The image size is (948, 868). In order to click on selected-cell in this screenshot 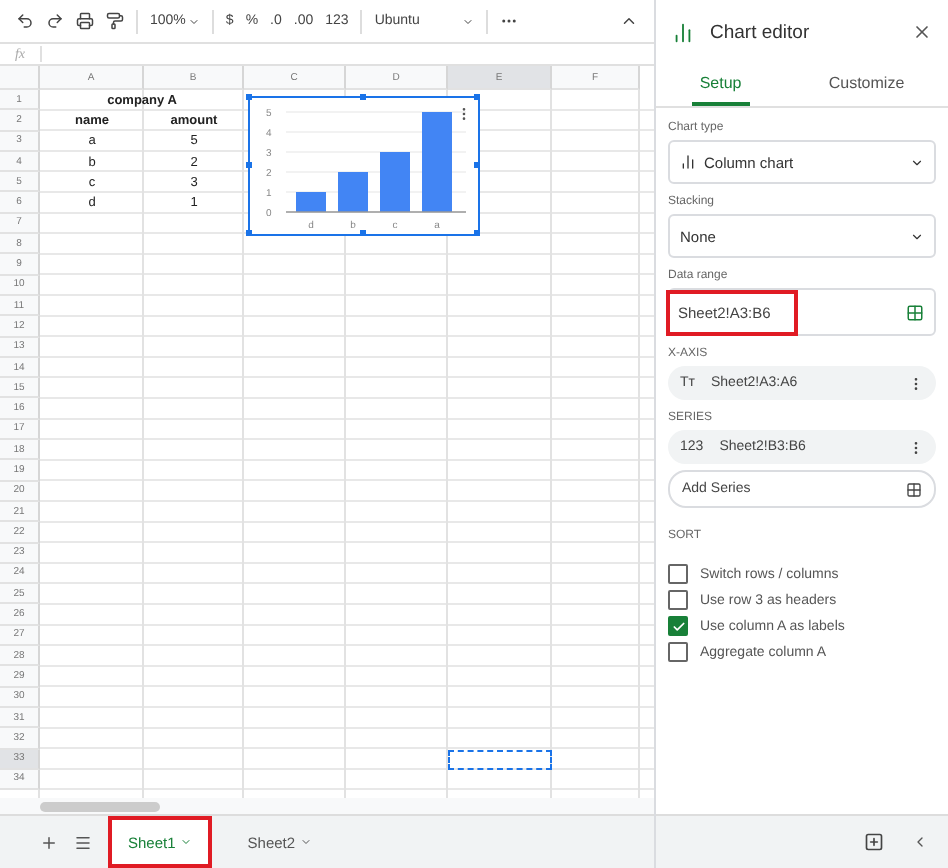, I will do `click(500, 759)`.